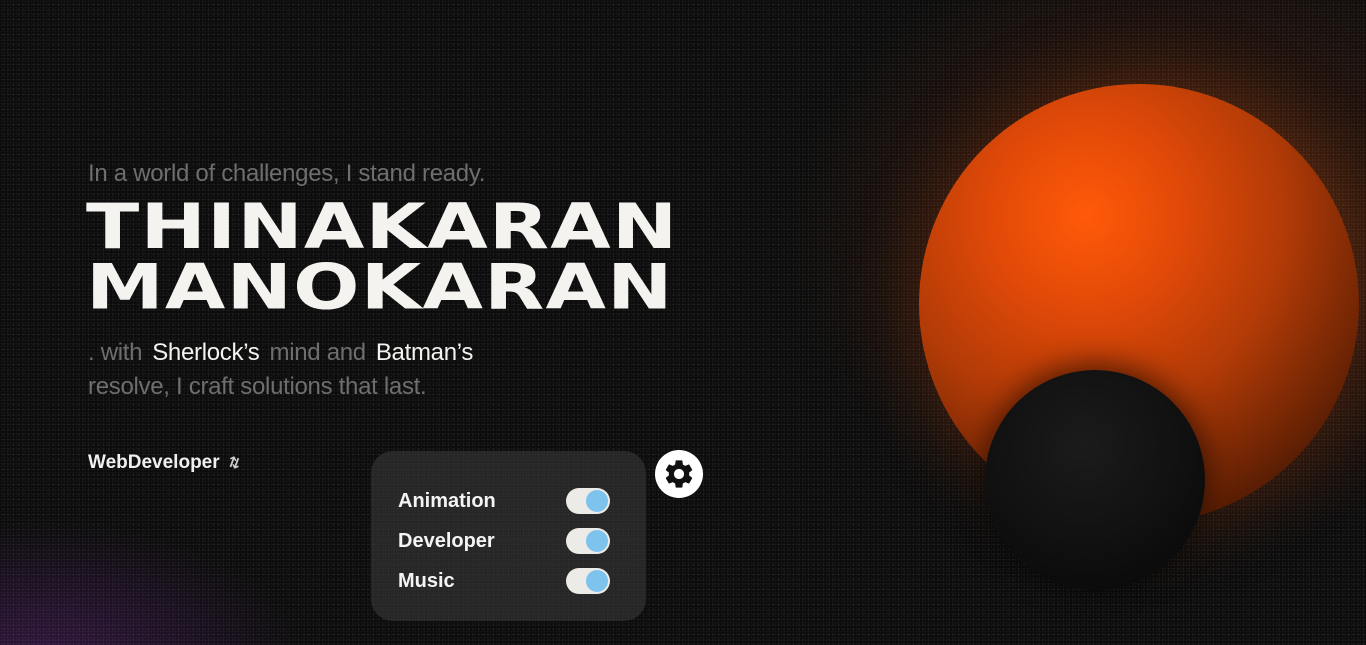  What do you see at coordinates (257, 386) in the screenshot?
I see `desc-suffix: resolve, I craft solutions that last.` at bounding box center [257, 386].